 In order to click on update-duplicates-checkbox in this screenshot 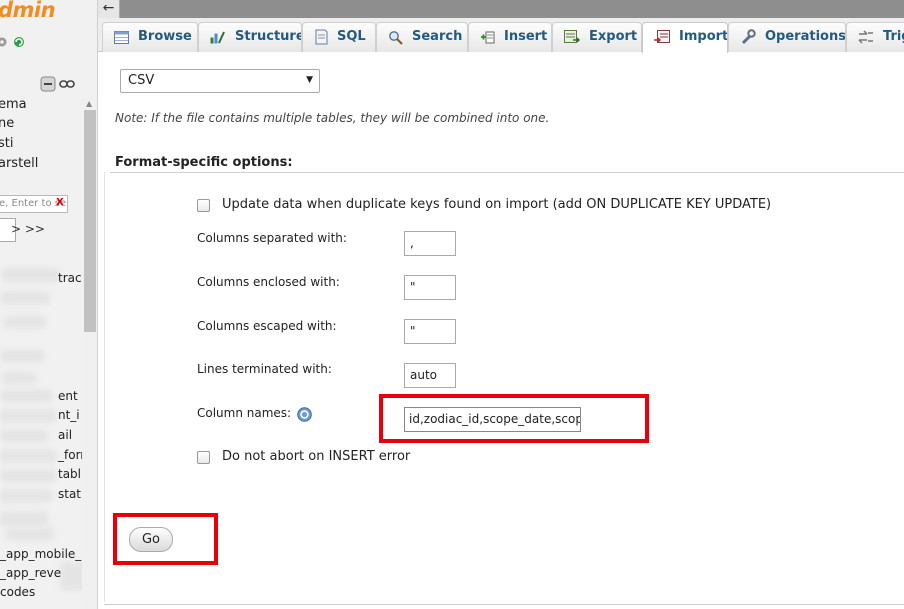, I will do `click(203, 205)`.